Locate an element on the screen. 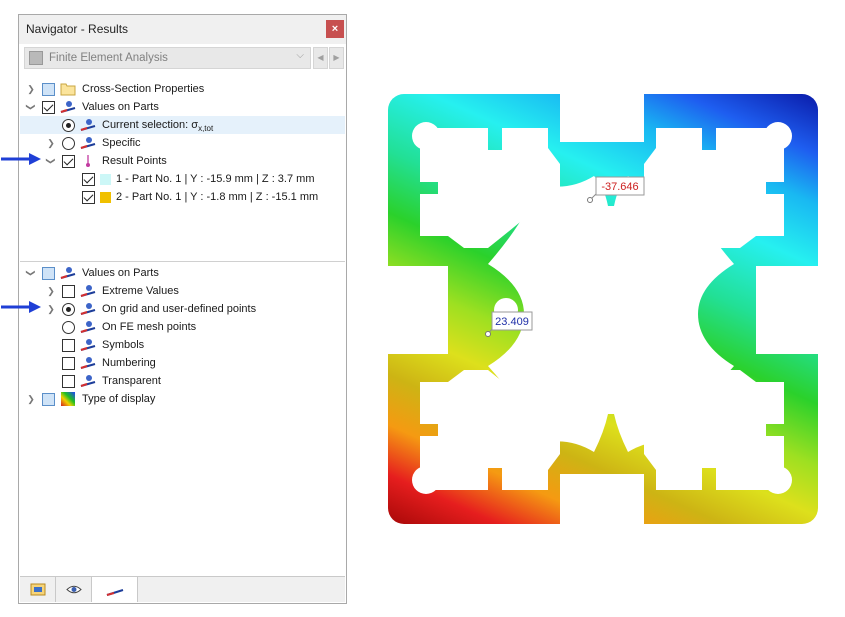 The width and height of the screenshot is (845, 617). result-value-left: 23.409 is located at coordinates (512, 322).